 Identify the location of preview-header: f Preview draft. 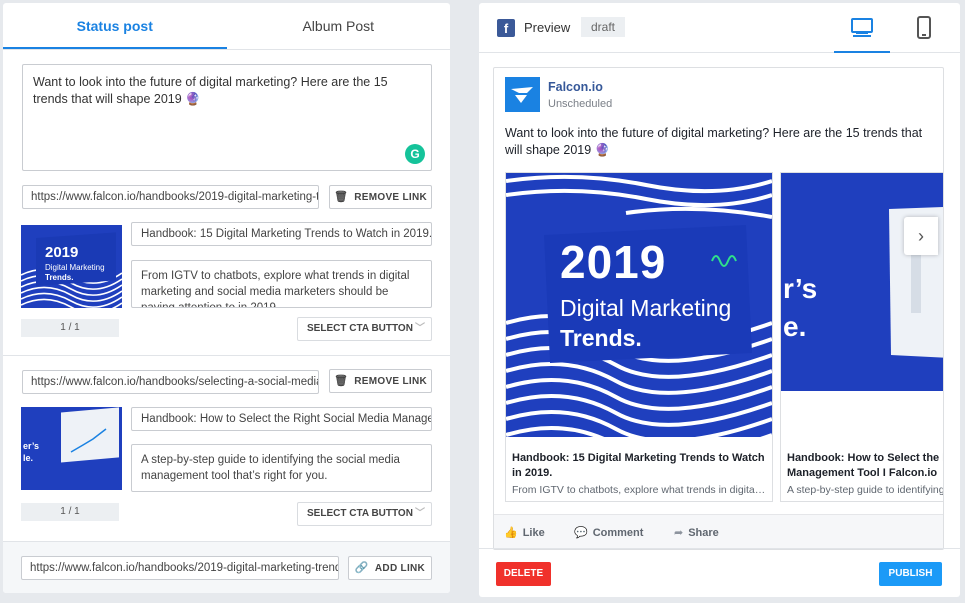
(719, 28).